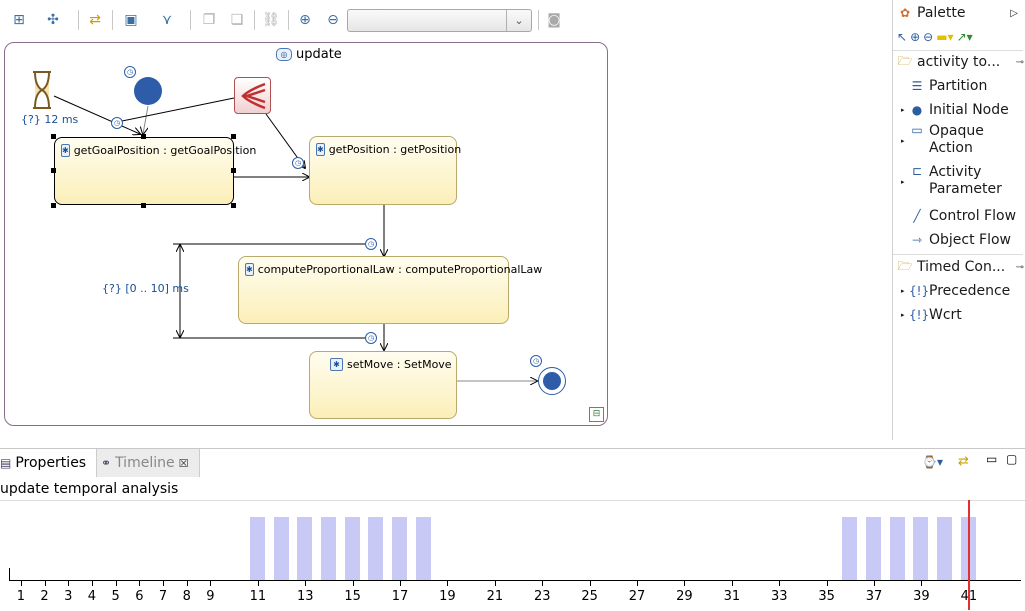 The image size is (1025, 611). What do you see at coordinates (1014, 13) in the screenshot?
I see `chevron-right-icon: ▷` at bounding box center [1014, 13].